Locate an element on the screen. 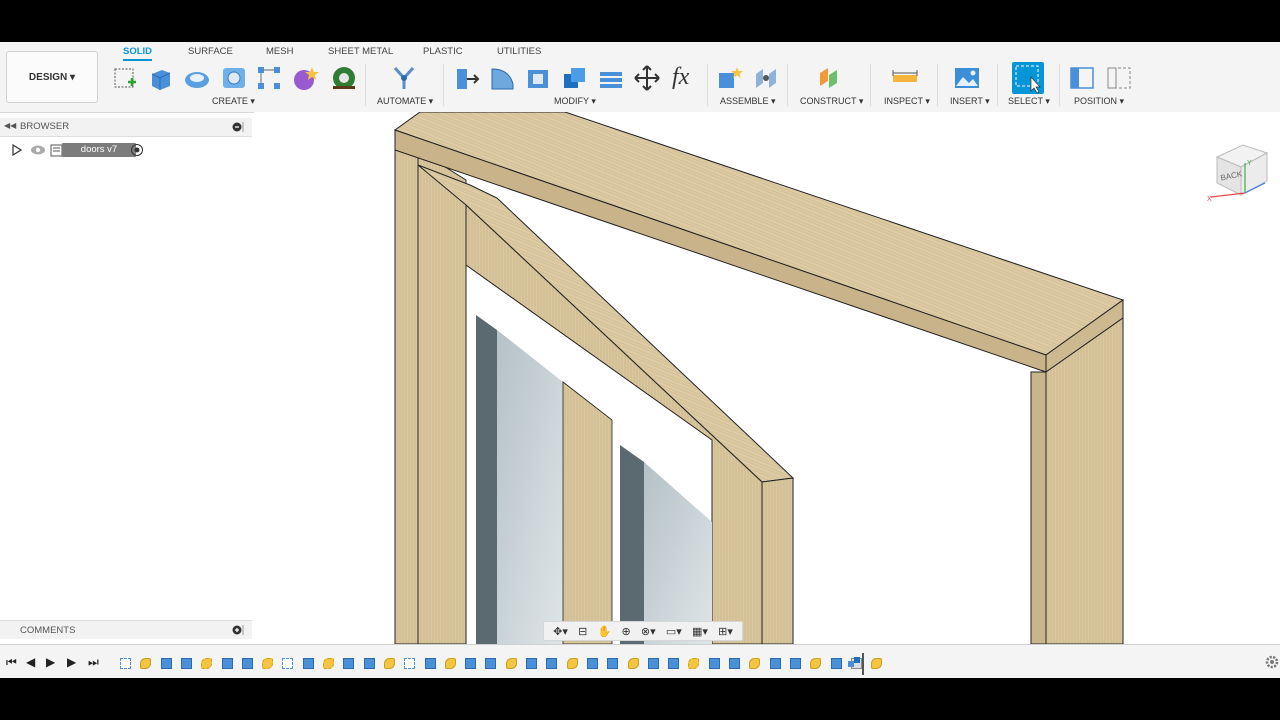  play-icon: ▶ is located at coordinates (50, 662).